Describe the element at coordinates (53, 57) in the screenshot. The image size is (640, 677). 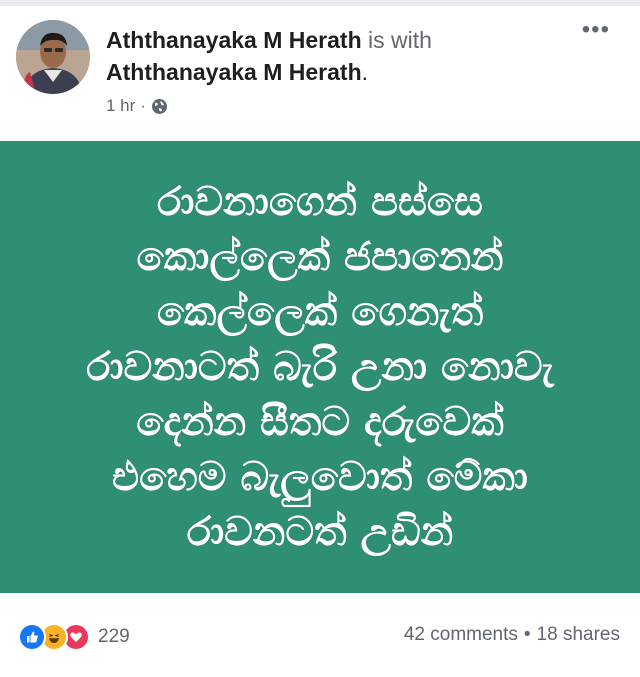
I see `author-avatar` at that location.